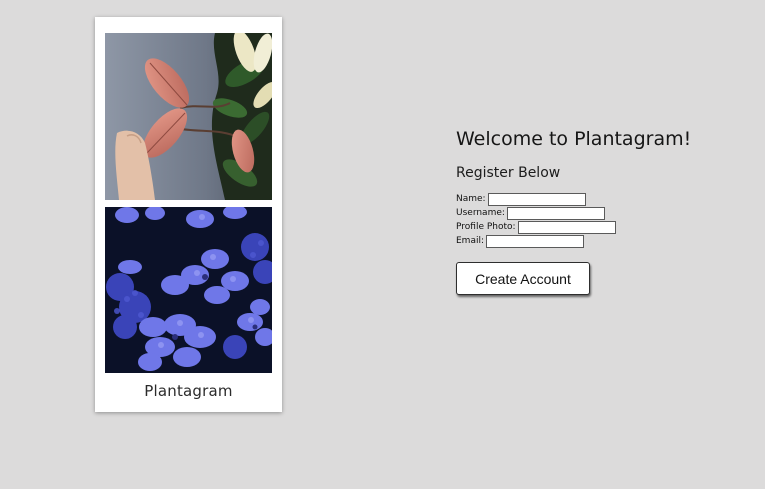 The image size is (765, 489). Describe the element at coordinates (188, 116) in the screenshot. I see `plant-photo-pink-leaves` at that location.